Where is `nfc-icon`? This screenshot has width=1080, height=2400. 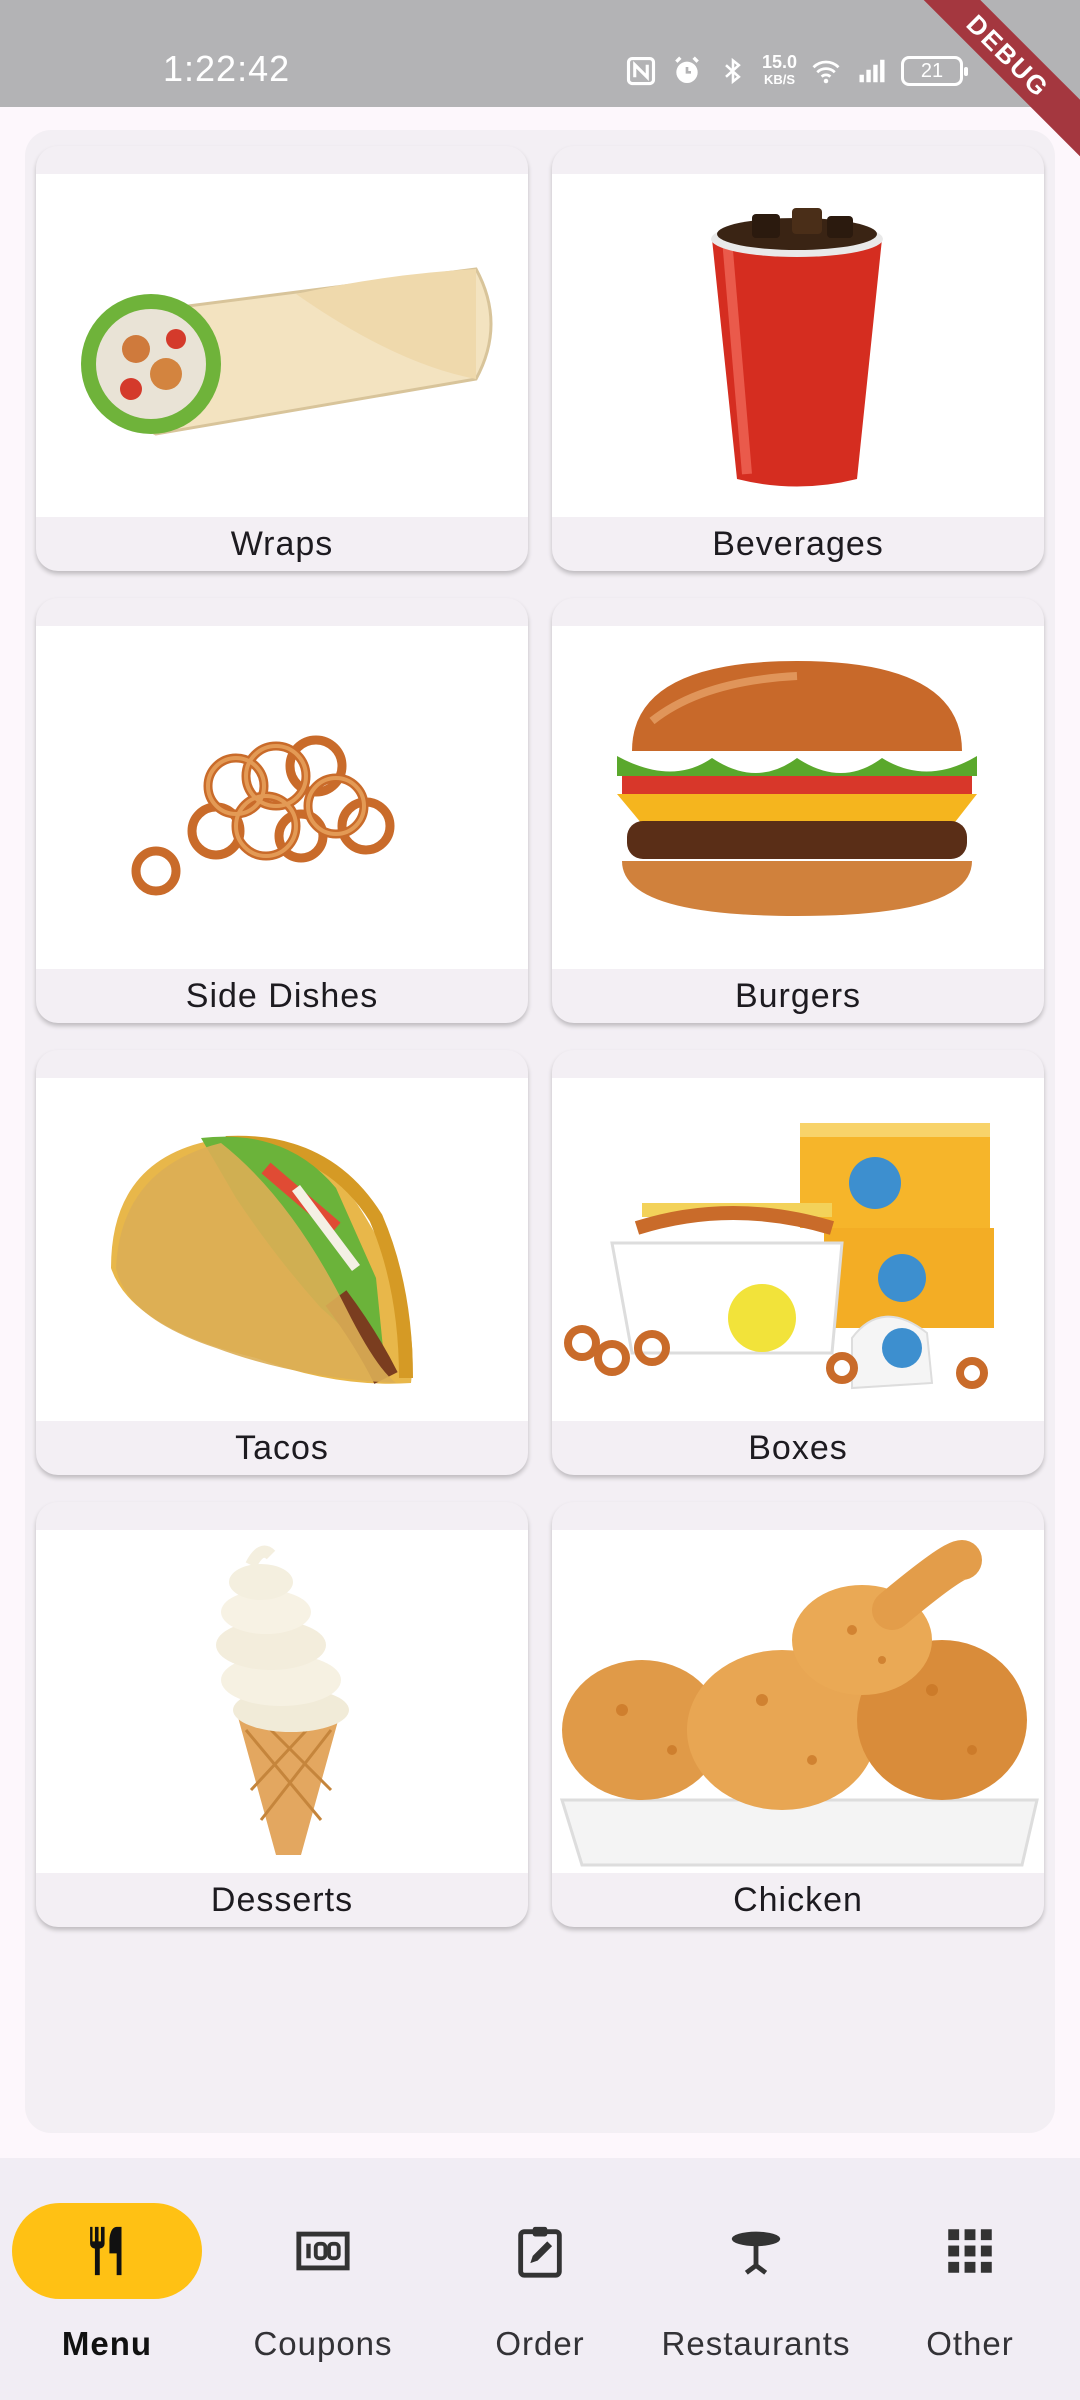 nfc-icon is located at coordinates (641, 71).